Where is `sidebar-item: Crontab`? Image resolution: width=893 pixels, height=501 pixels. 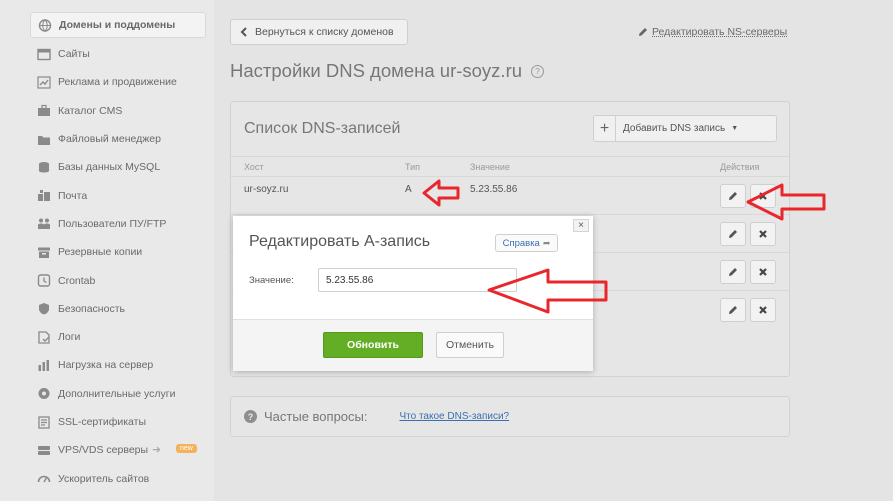
sidebar-item: Crontab is located at coordinates (107, 280).